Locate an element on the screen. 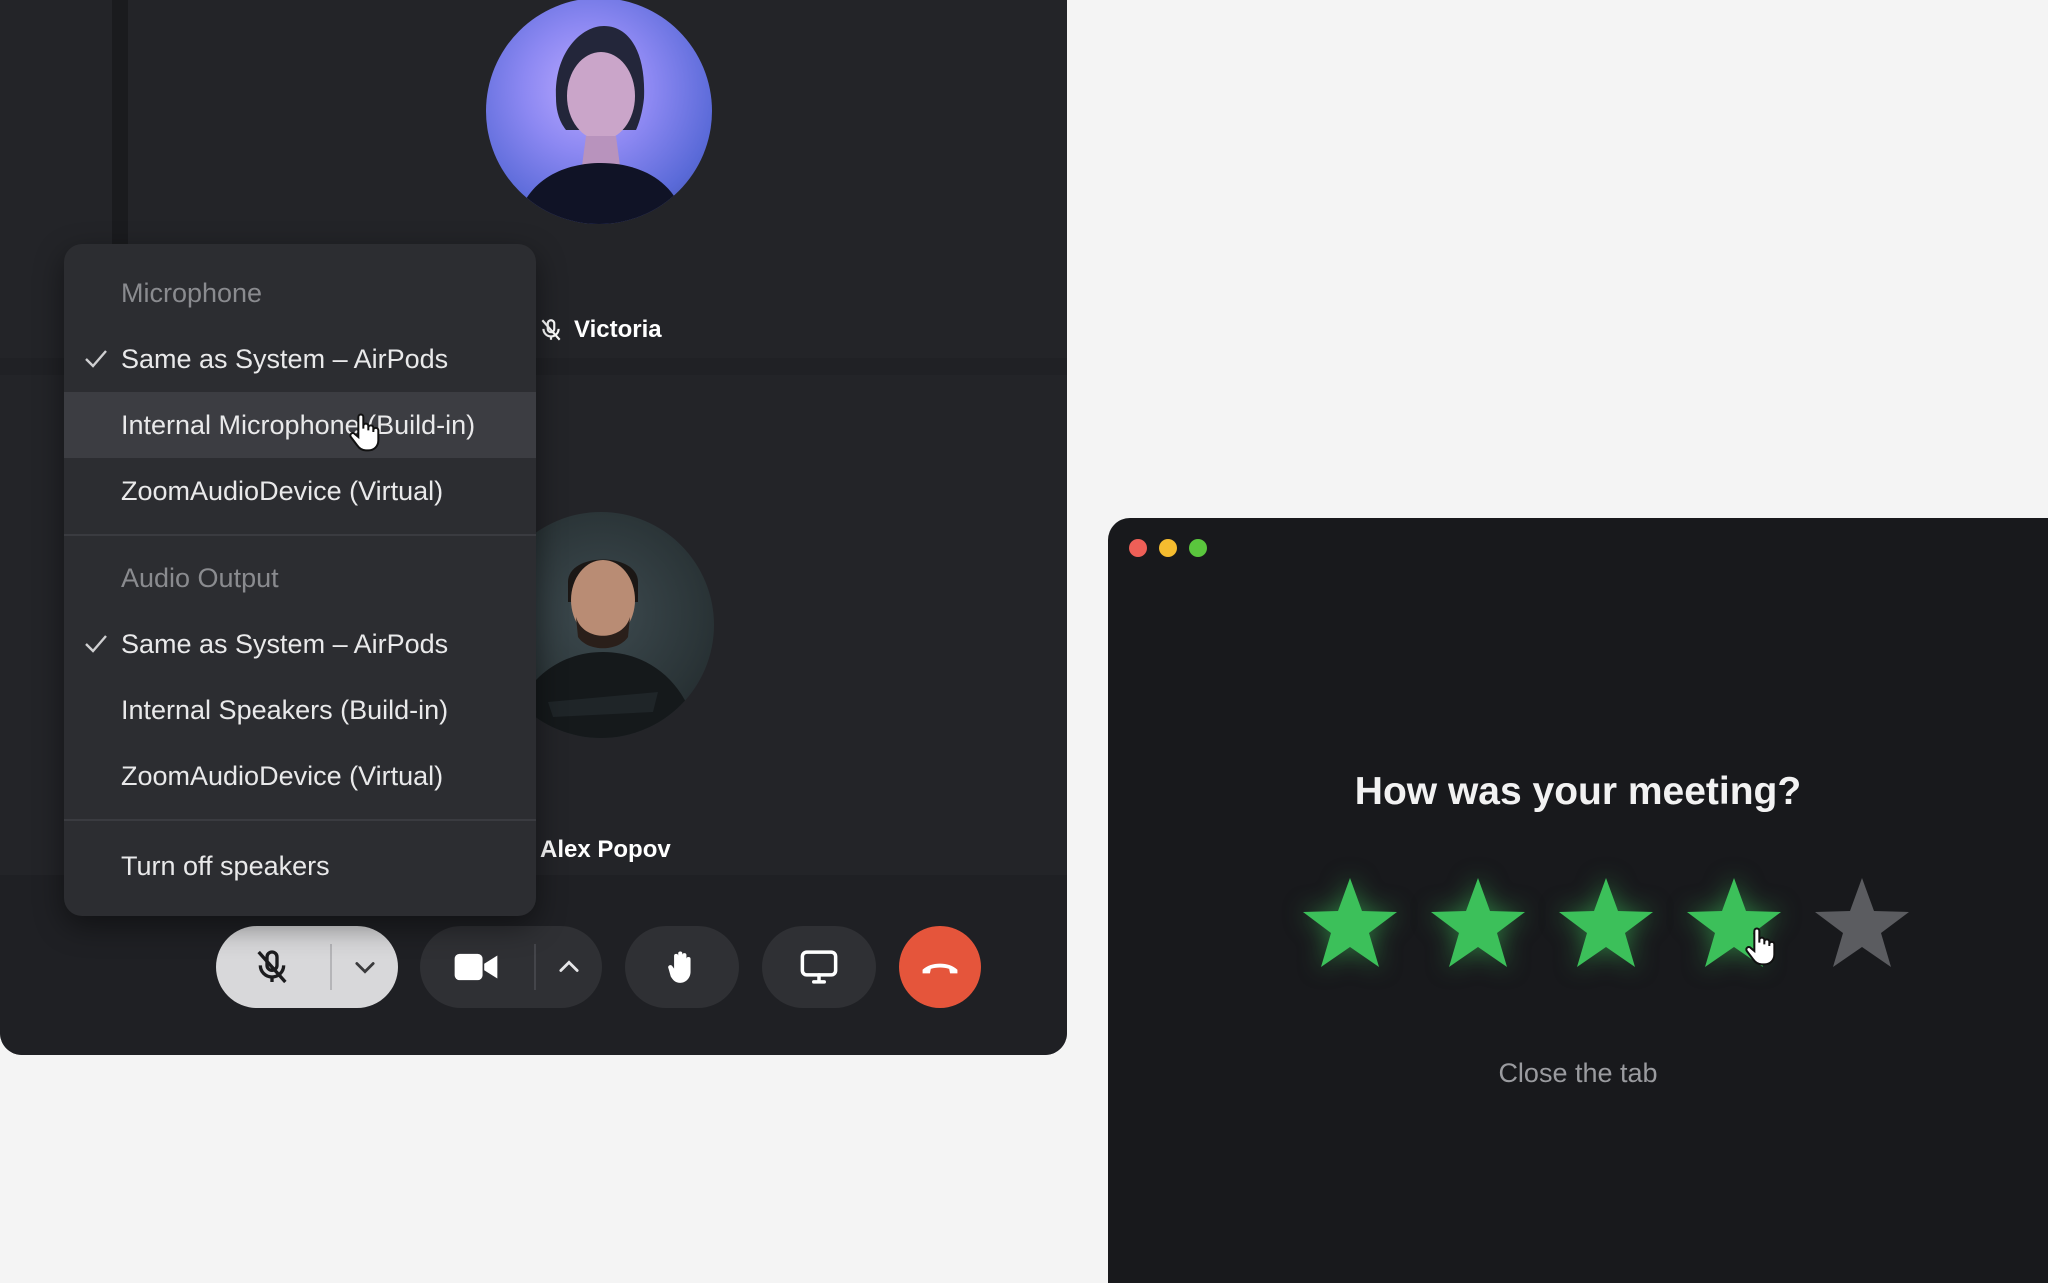 The image size is (2048, 1283). star-1-button is located at coordinates (1350, 924).